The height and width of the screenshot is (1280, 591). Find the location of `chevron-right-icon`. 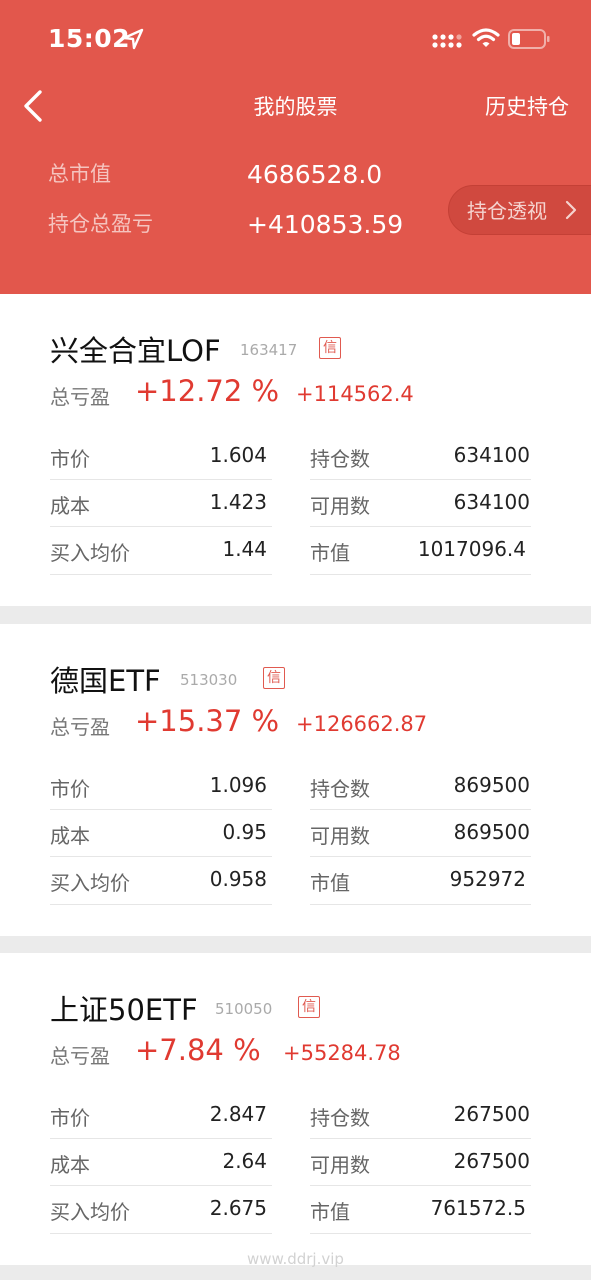

chevron-right-icon is located at coordinates (571, 210).